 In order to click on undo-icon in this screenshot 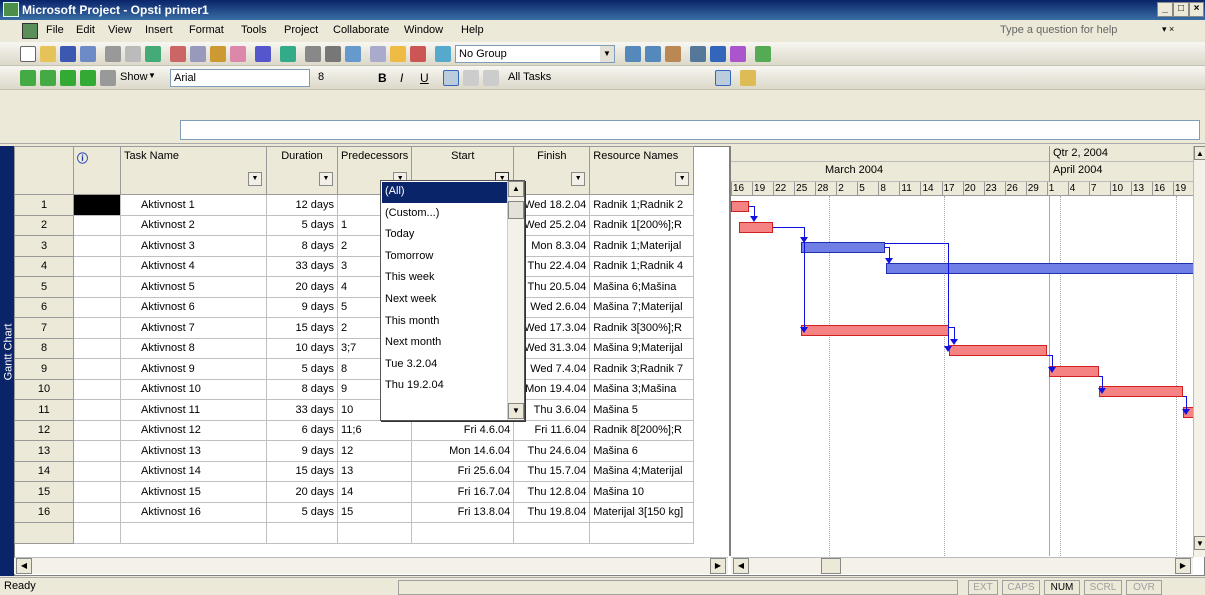, I will do `click(263, 54)`.